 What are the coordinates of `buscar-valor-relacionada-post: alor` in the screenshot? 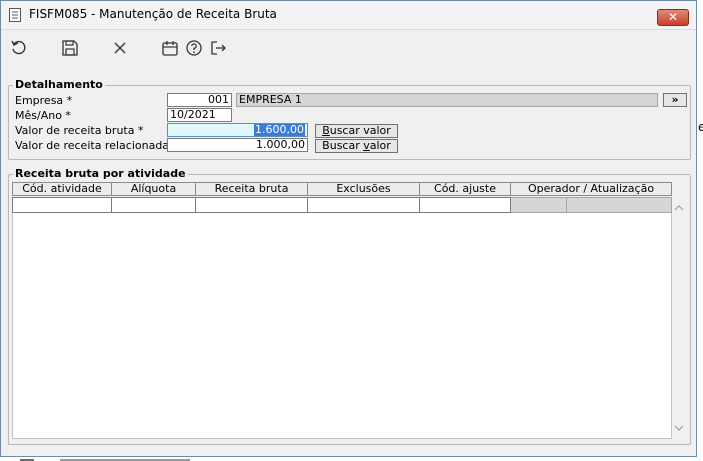 It's located at (380, 145).